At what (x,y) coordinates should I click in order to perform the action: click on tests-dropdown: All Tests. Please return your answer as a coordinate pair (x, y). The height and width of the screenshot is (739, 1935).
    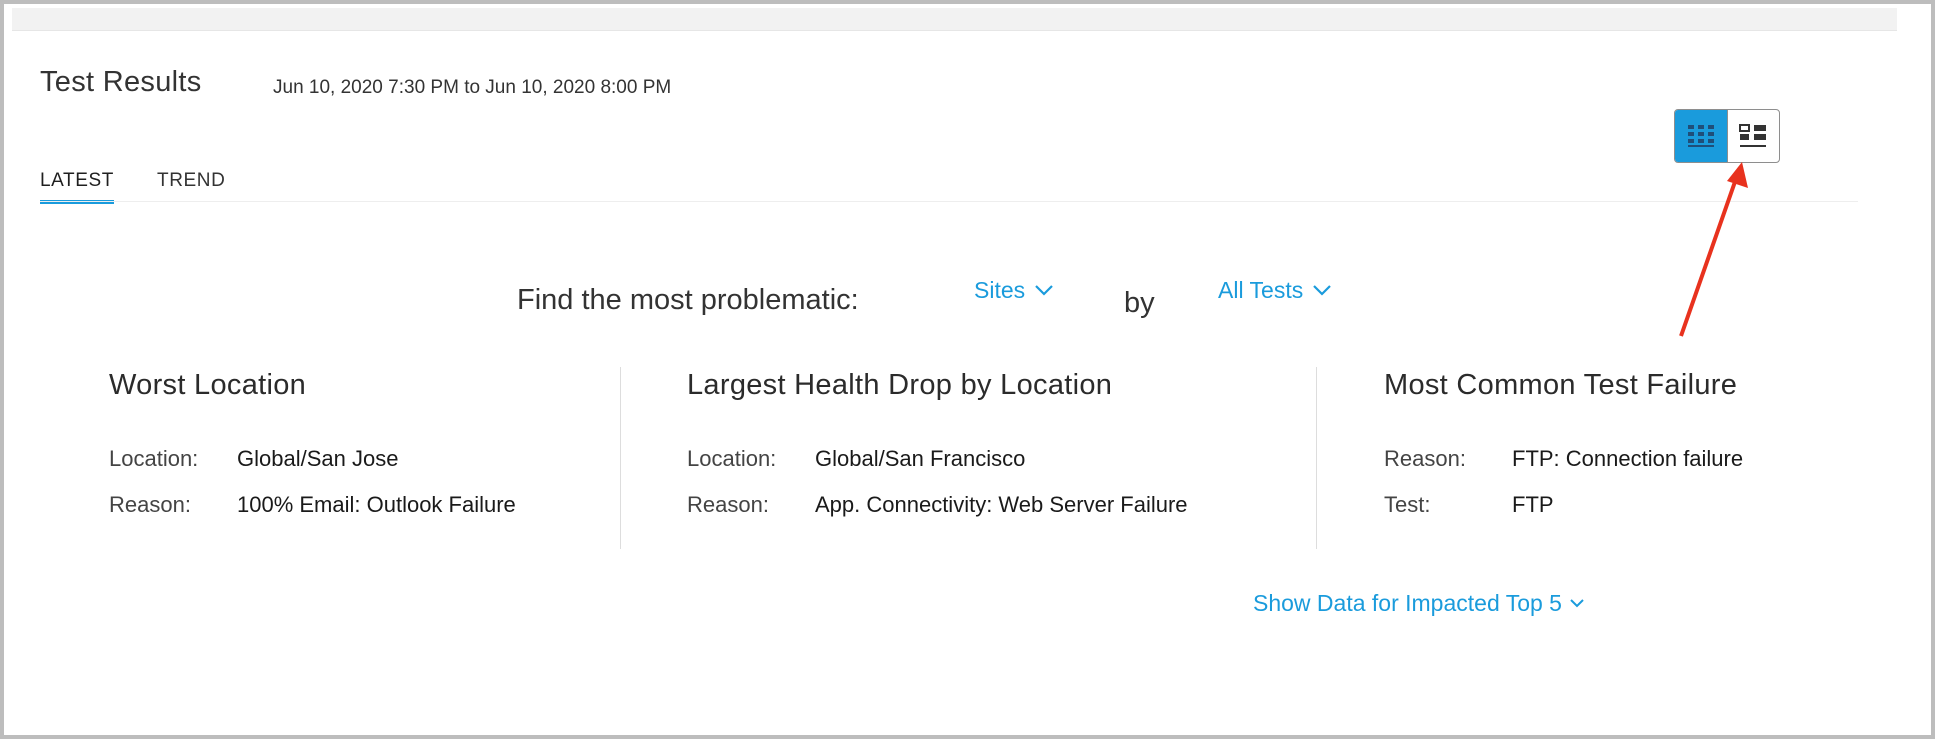
    Looking at the image, I should click on (1274, 290).